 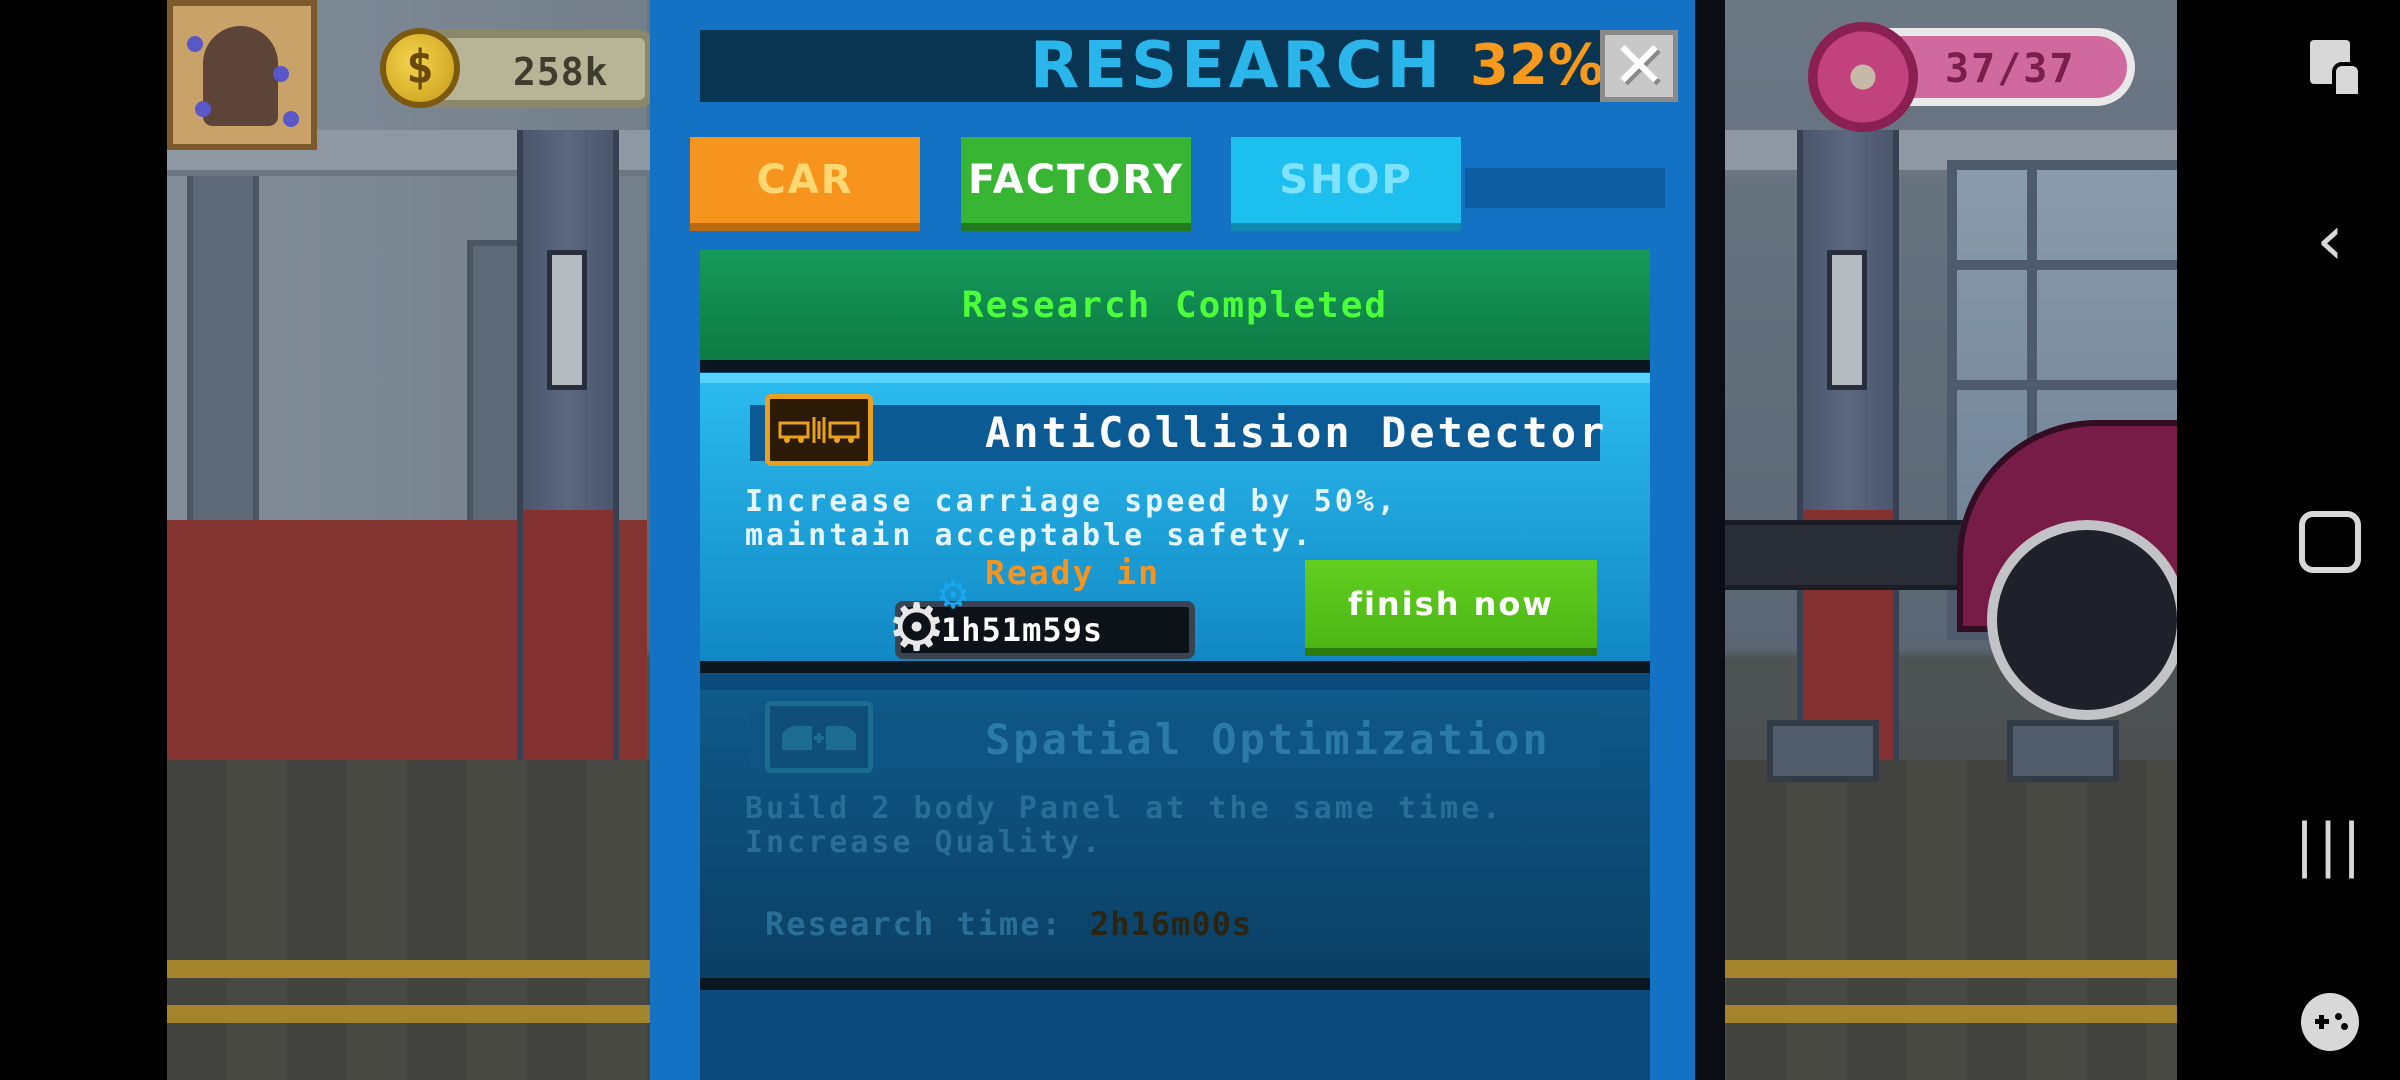 What do you see at coordinates (1268, 739) in the screenshot?
I see `card-title: Spatial Optimization` at bounding box center [1268, 739].